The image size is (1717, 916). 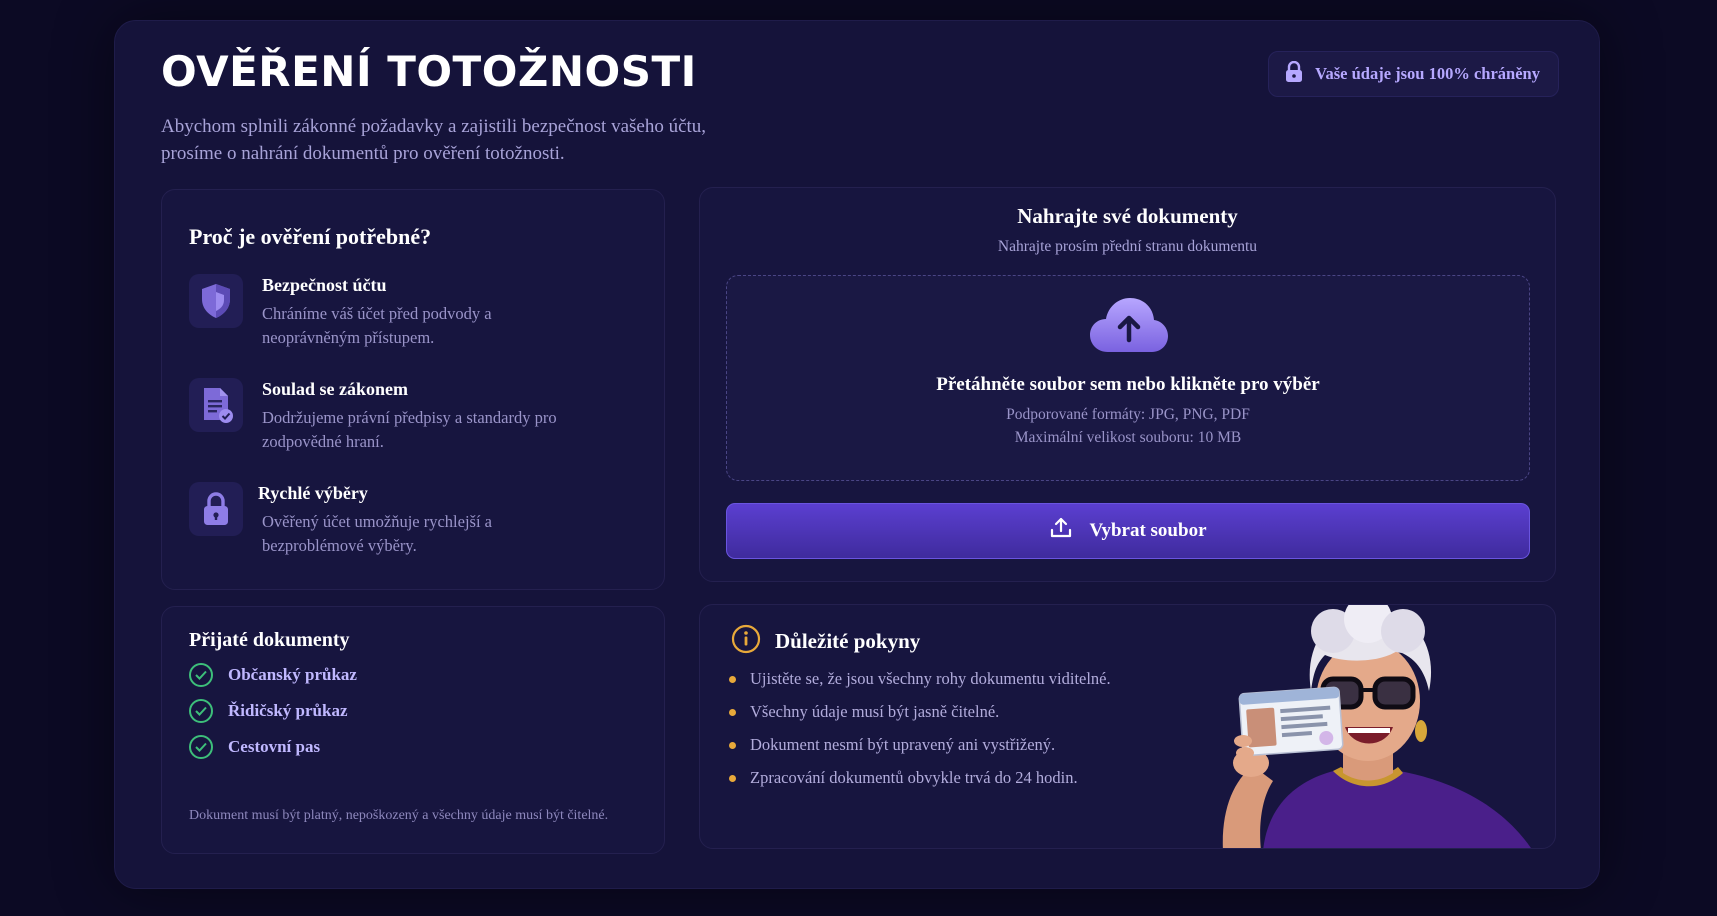 What do you see at coordinates (288, 710) in the screenshot?
I see `document-label: Řidičský průkaz` at bounding box center [288, 710].